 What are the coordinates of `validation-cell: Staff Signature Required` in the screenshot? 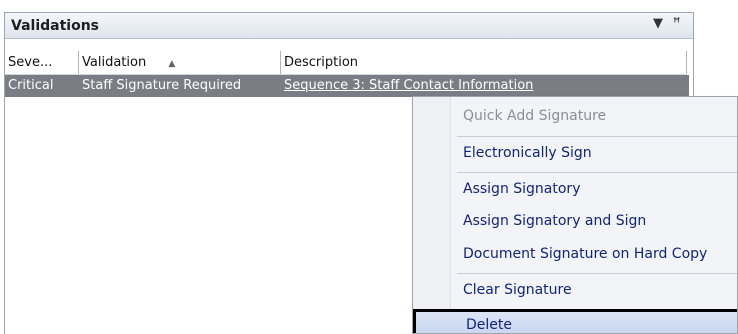 It's located at (162, 85).